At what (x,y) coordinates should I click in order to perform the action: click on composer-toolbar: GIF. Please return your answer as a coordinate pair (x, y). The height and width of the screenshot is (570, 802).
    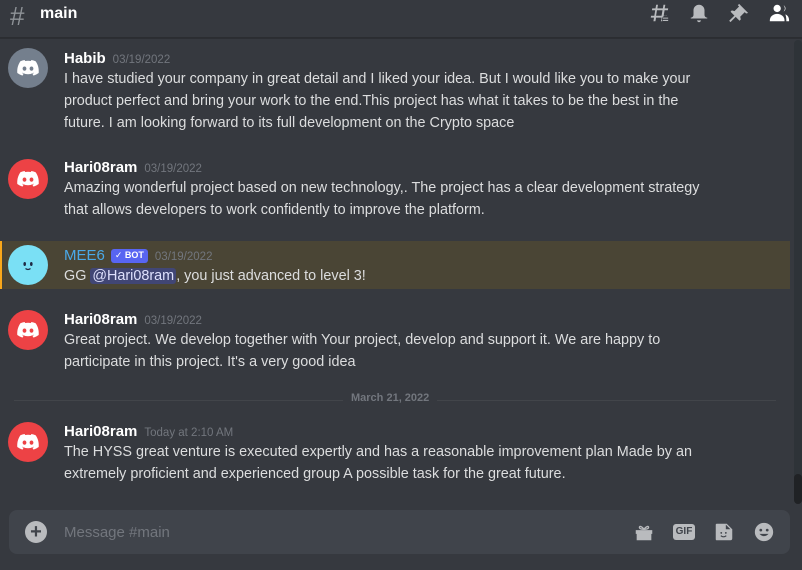
    Looking at the image, I should click on (704, 532).